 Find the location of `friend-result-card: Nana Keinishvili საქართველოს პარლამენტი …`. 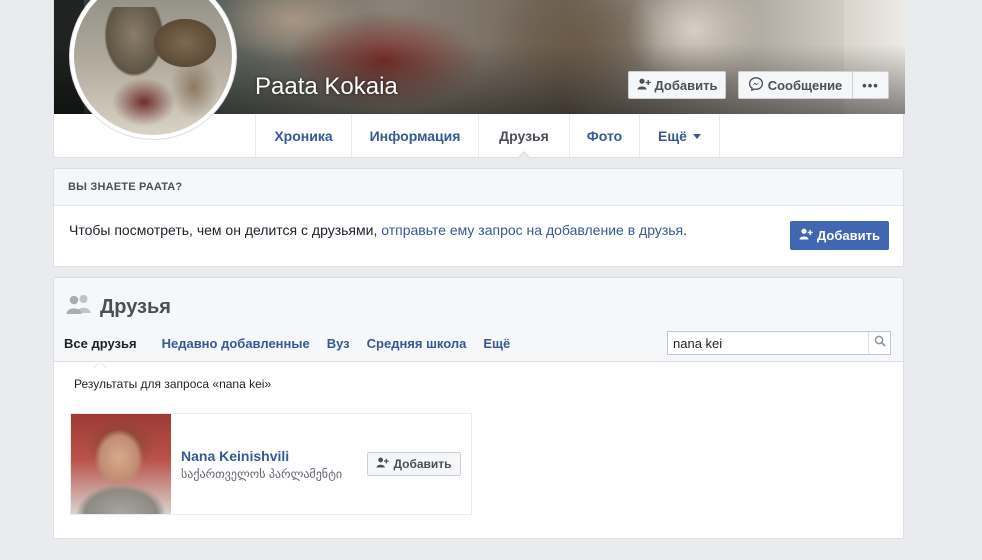

friend-result-card: Nana Keinishvili საქართველოს პარლამენტი … is located at coordinates (271, 464).